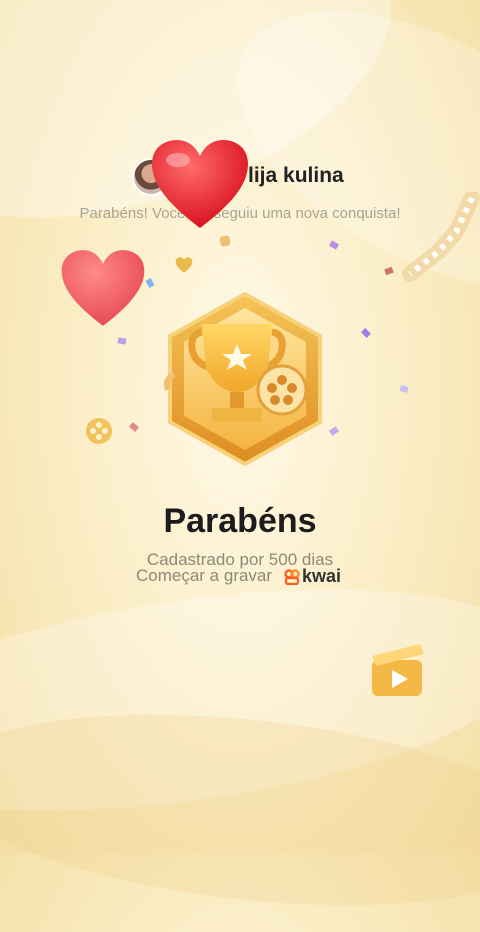 The image size is (480, 932). What do you see at coordinates (441, 237) in the screenshot?
I see `film-strip-icon` at bounding box center [441, 237].